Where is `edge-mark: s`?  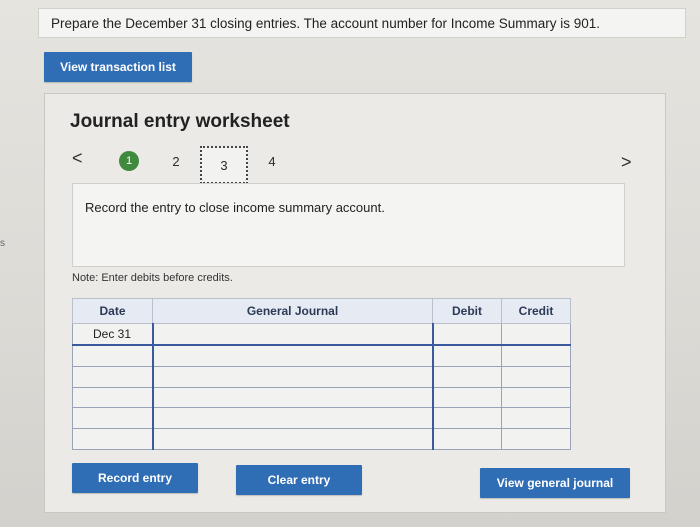 edge-mark: s is located at coordinates (2, 243).